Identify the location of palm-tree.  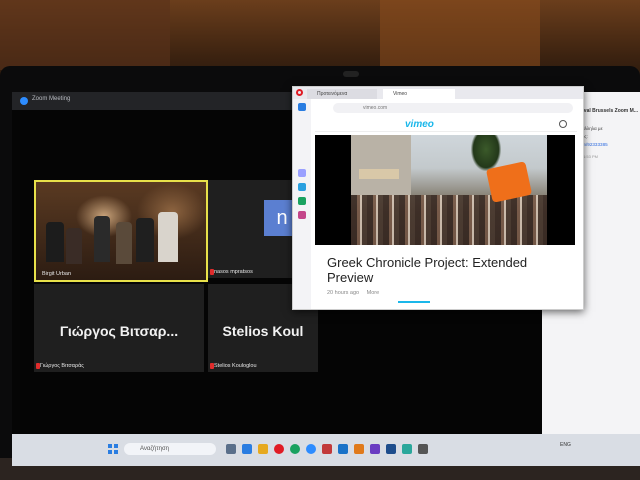
(486, 153).